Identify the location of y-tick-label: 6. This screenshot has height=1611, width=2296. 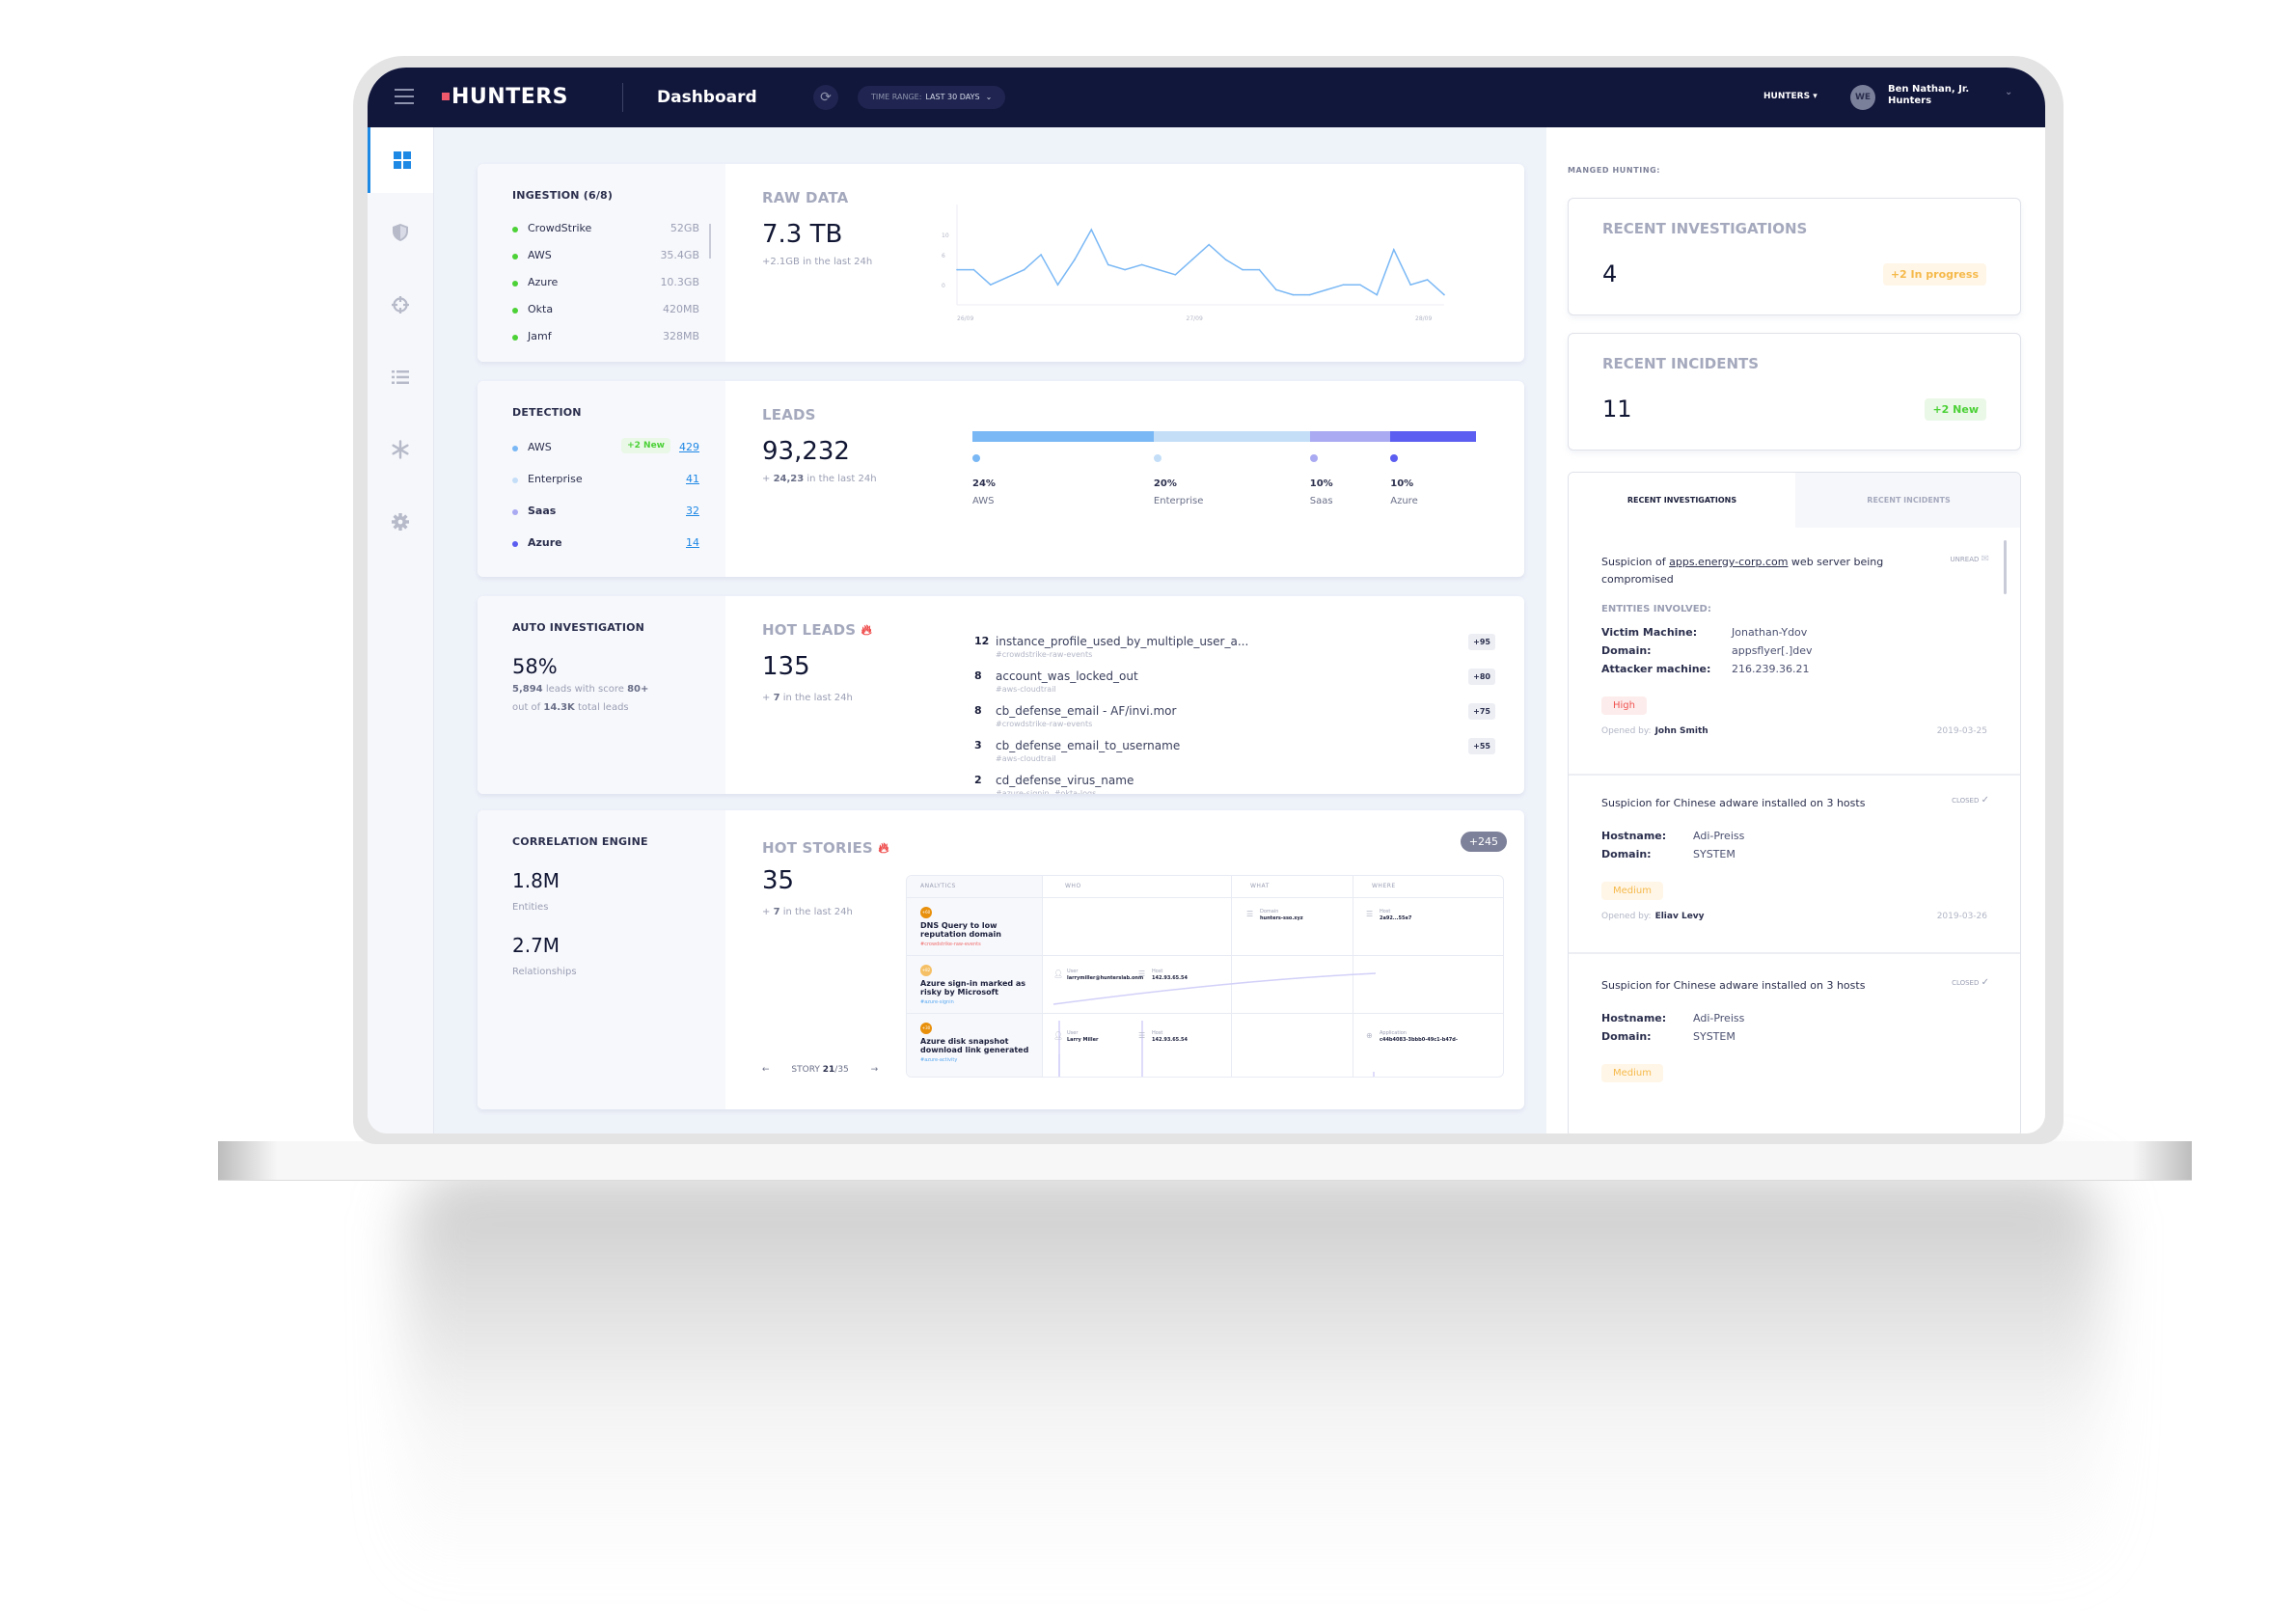
(943, 256).